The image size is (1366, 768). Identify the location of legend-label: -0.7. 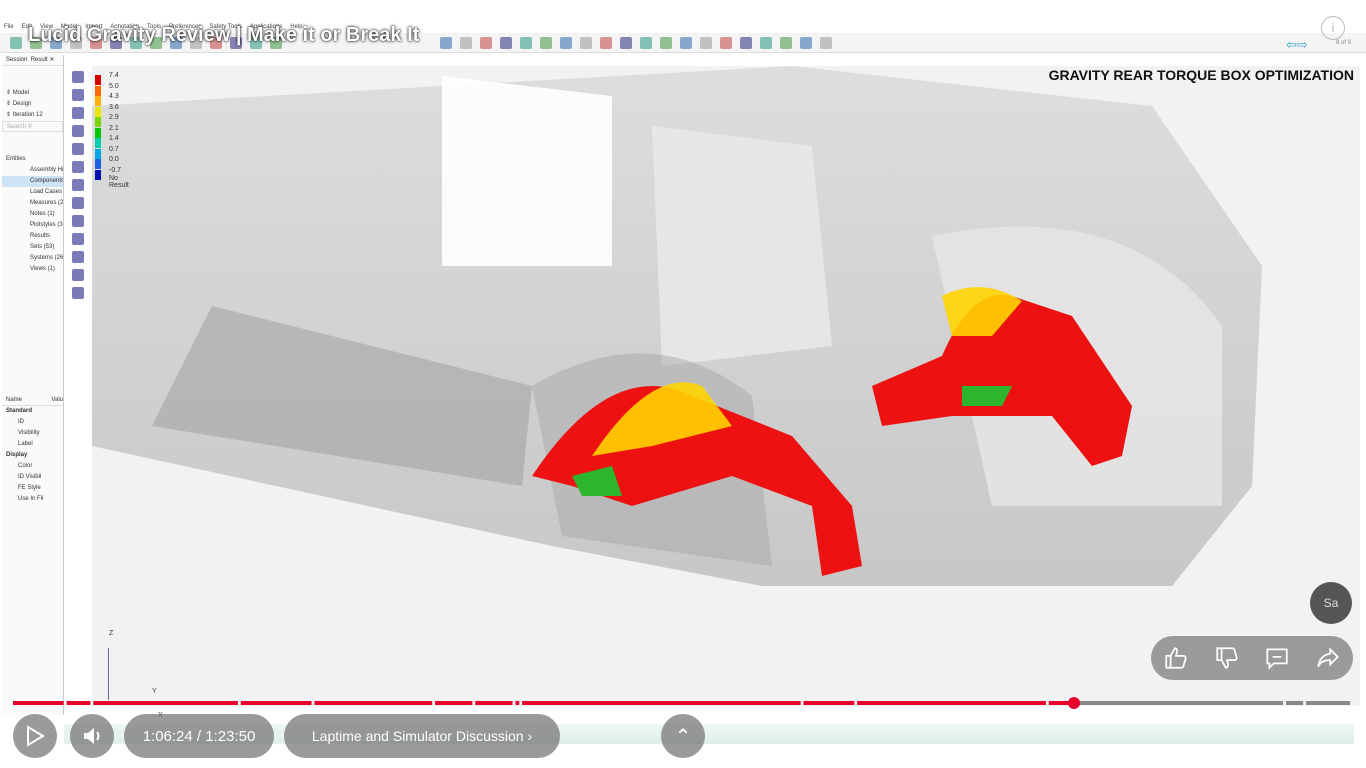
(115, 170).